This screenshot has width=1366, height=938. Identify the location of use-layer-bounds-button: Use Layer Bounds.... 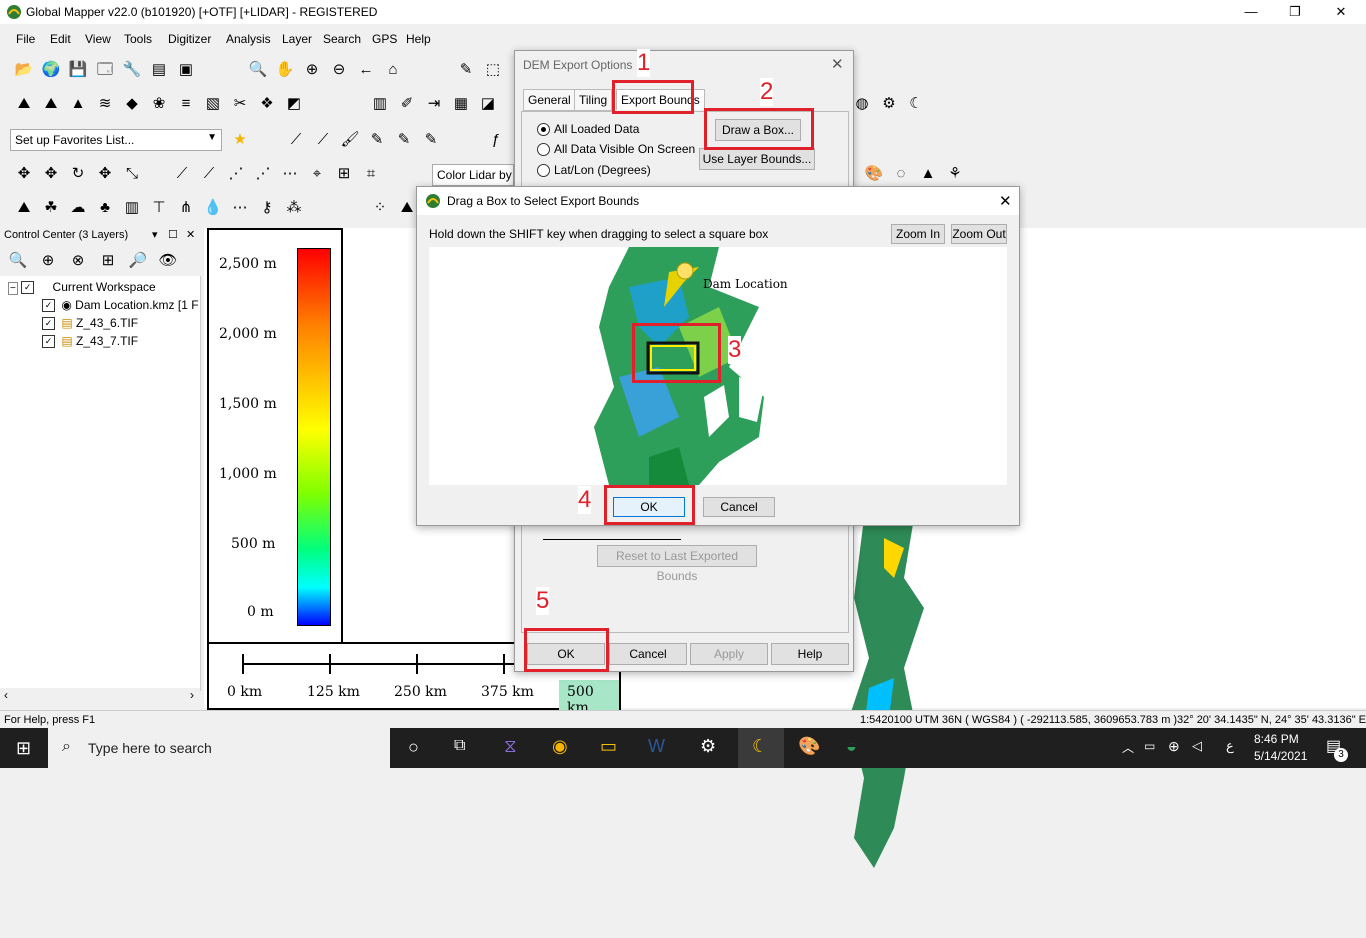
(757, 159).